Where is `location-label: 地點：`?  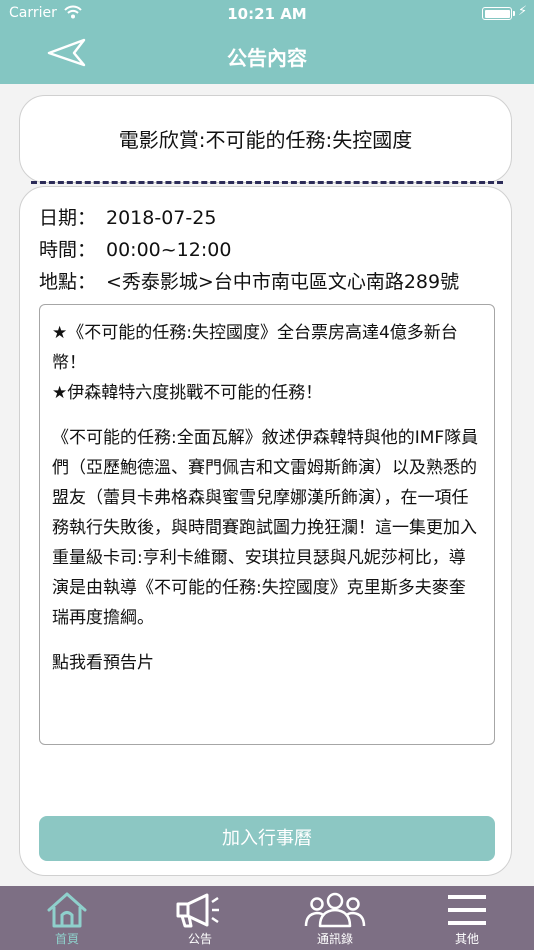 location-label: 地點： is located at coordinates (68, 282).